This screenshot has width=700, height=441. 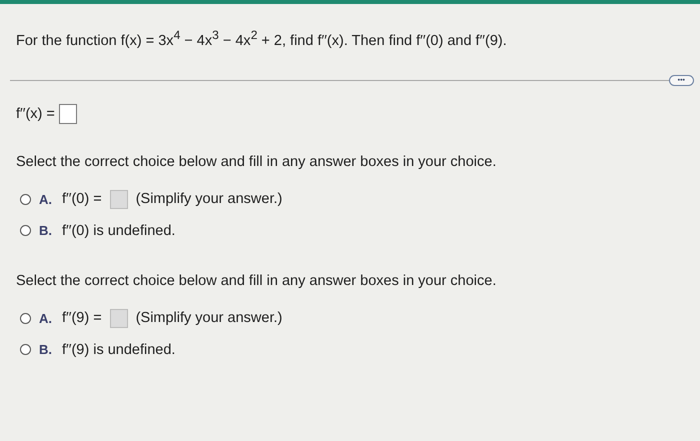 What do you see at coordinates (119, 230) in the screenshot?
I see `choice-text: f′′(0) is undefined.` at bounding box center [119, 230].